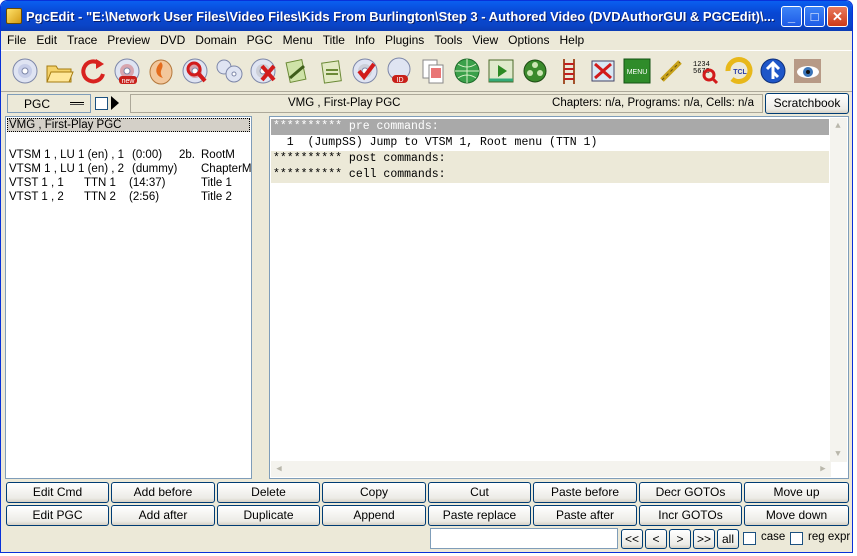 The width and height of the screenshot is (857, 556). Describe the element at coordinates (806, 71) in the screenshot. I see `eye-icon` at that location.